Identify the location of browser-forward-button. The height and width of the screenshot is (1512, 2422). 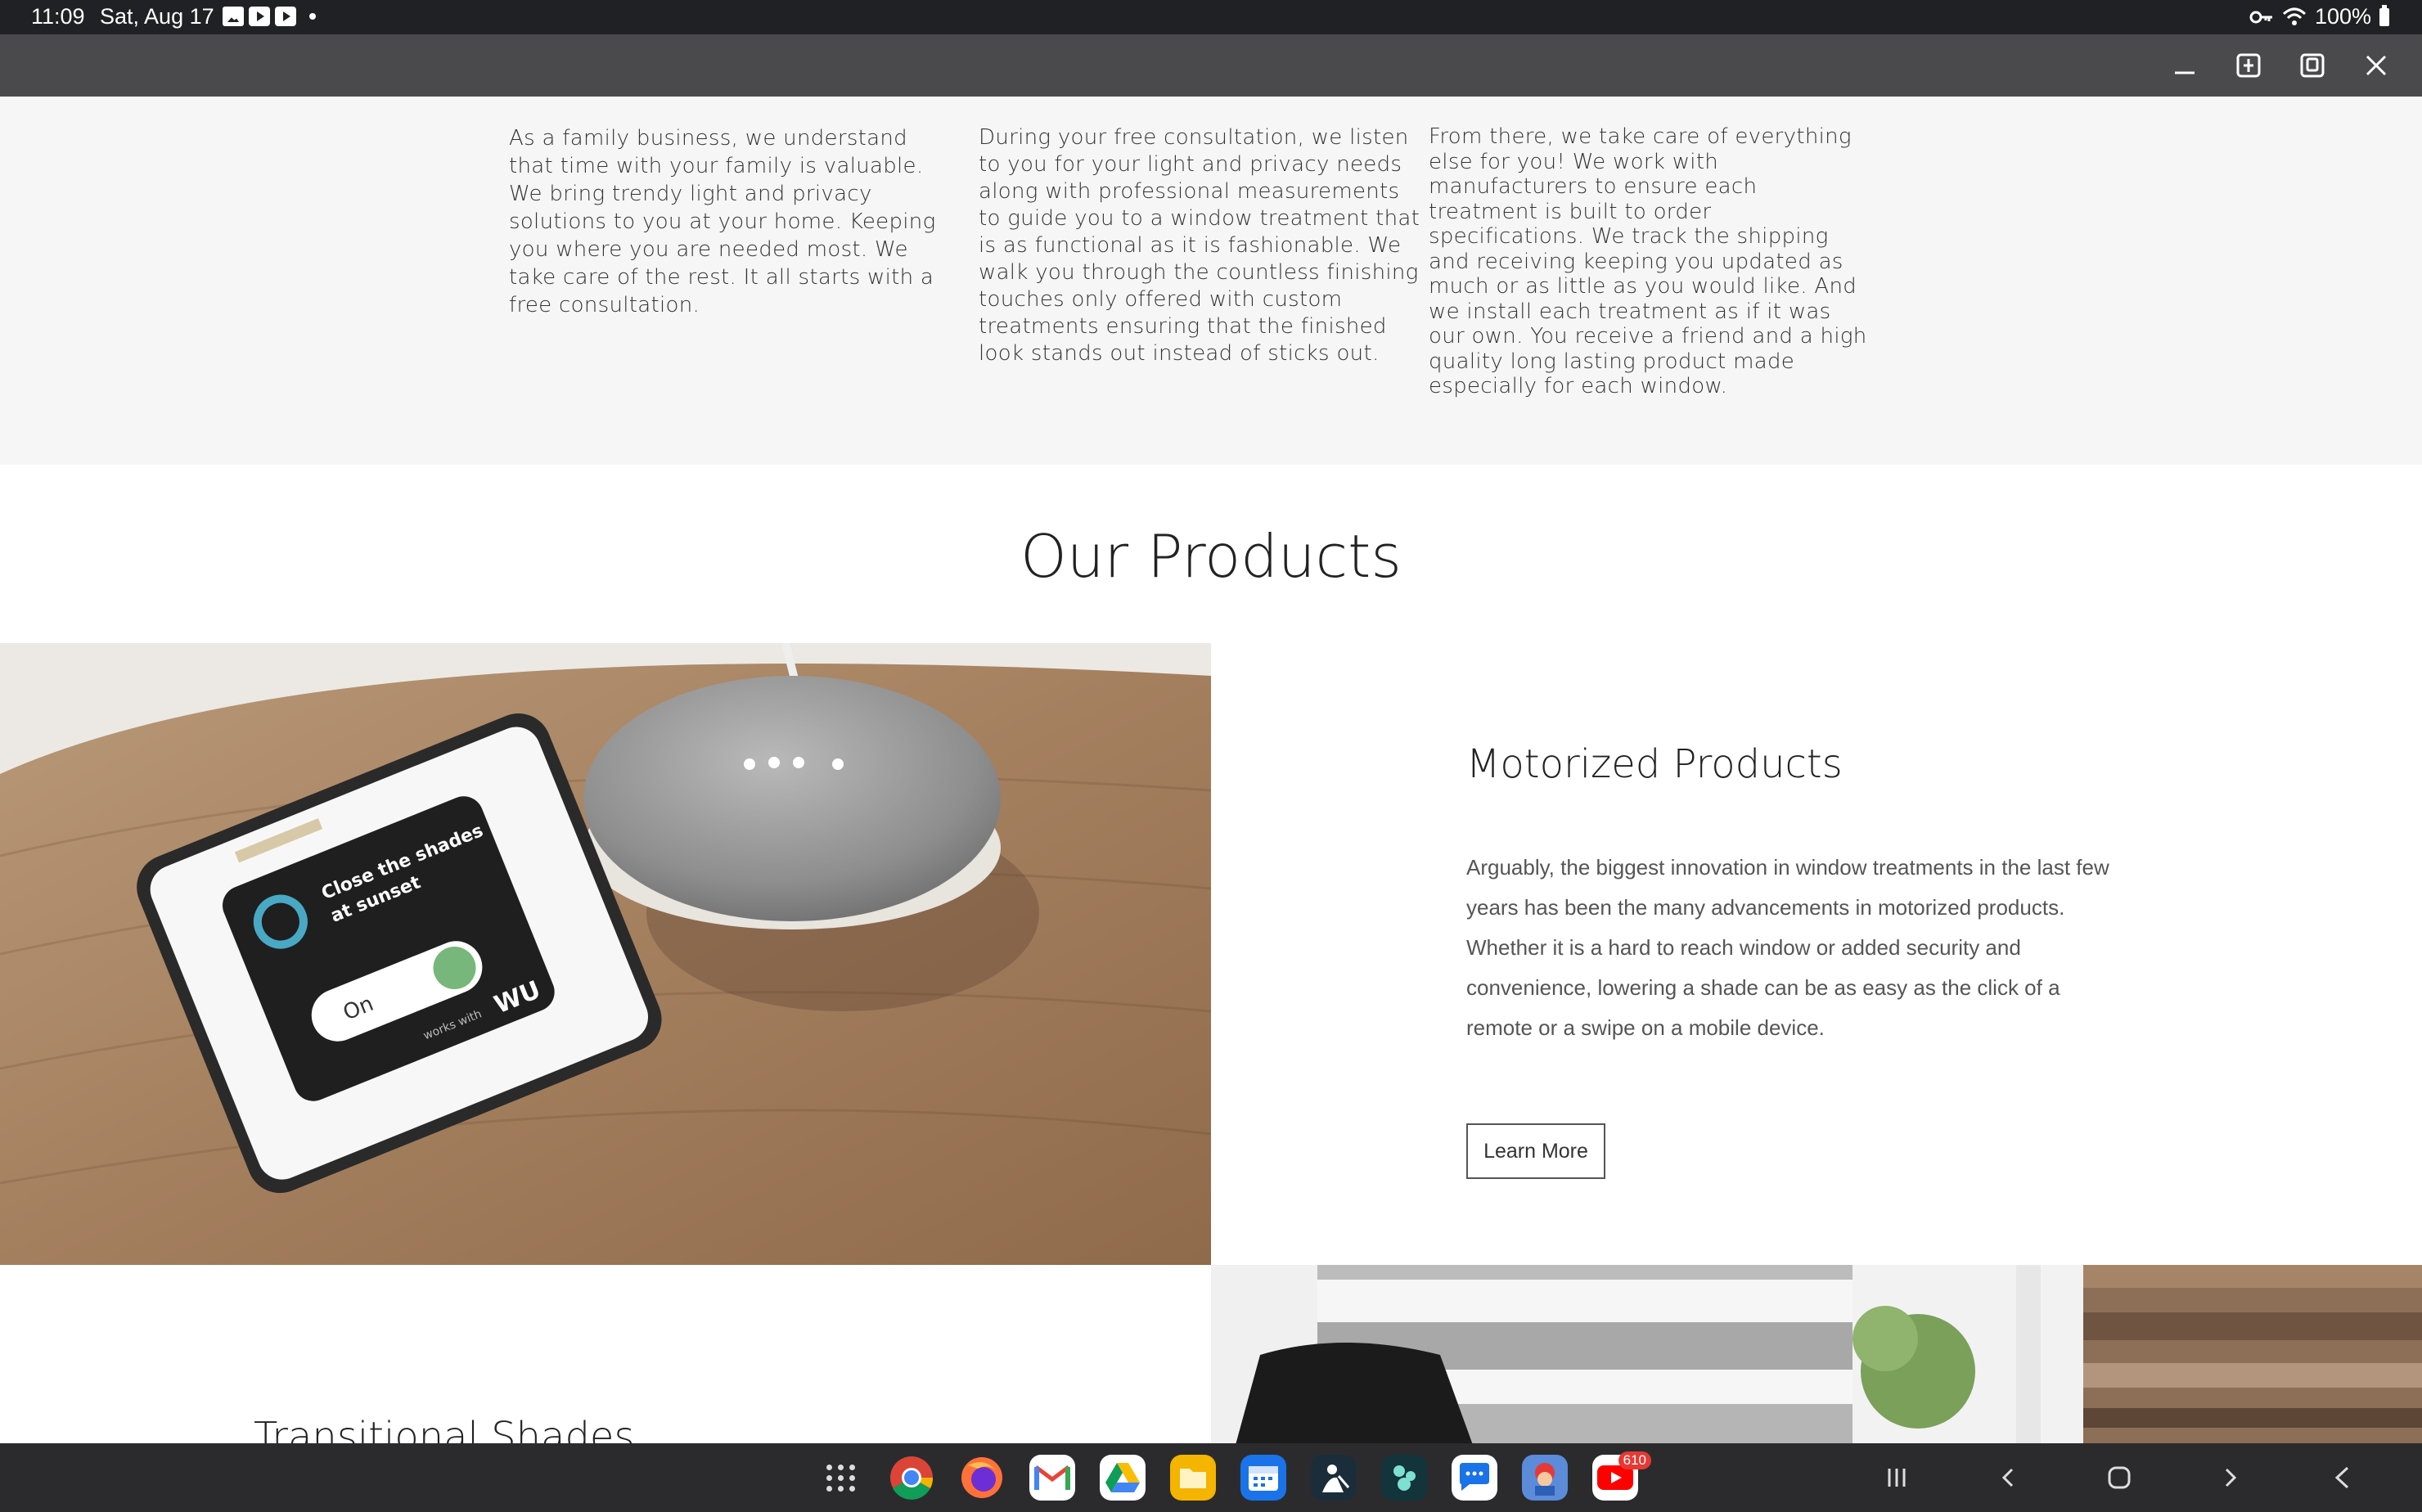
(2230, 1478).